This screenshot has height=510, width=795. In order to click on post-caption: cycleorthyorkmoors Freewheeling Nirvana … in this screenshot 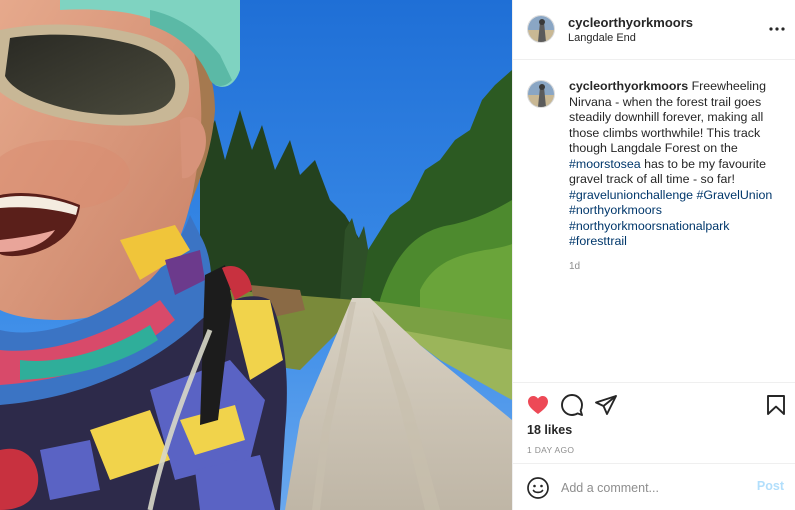, I will do `click(676, 164)`.